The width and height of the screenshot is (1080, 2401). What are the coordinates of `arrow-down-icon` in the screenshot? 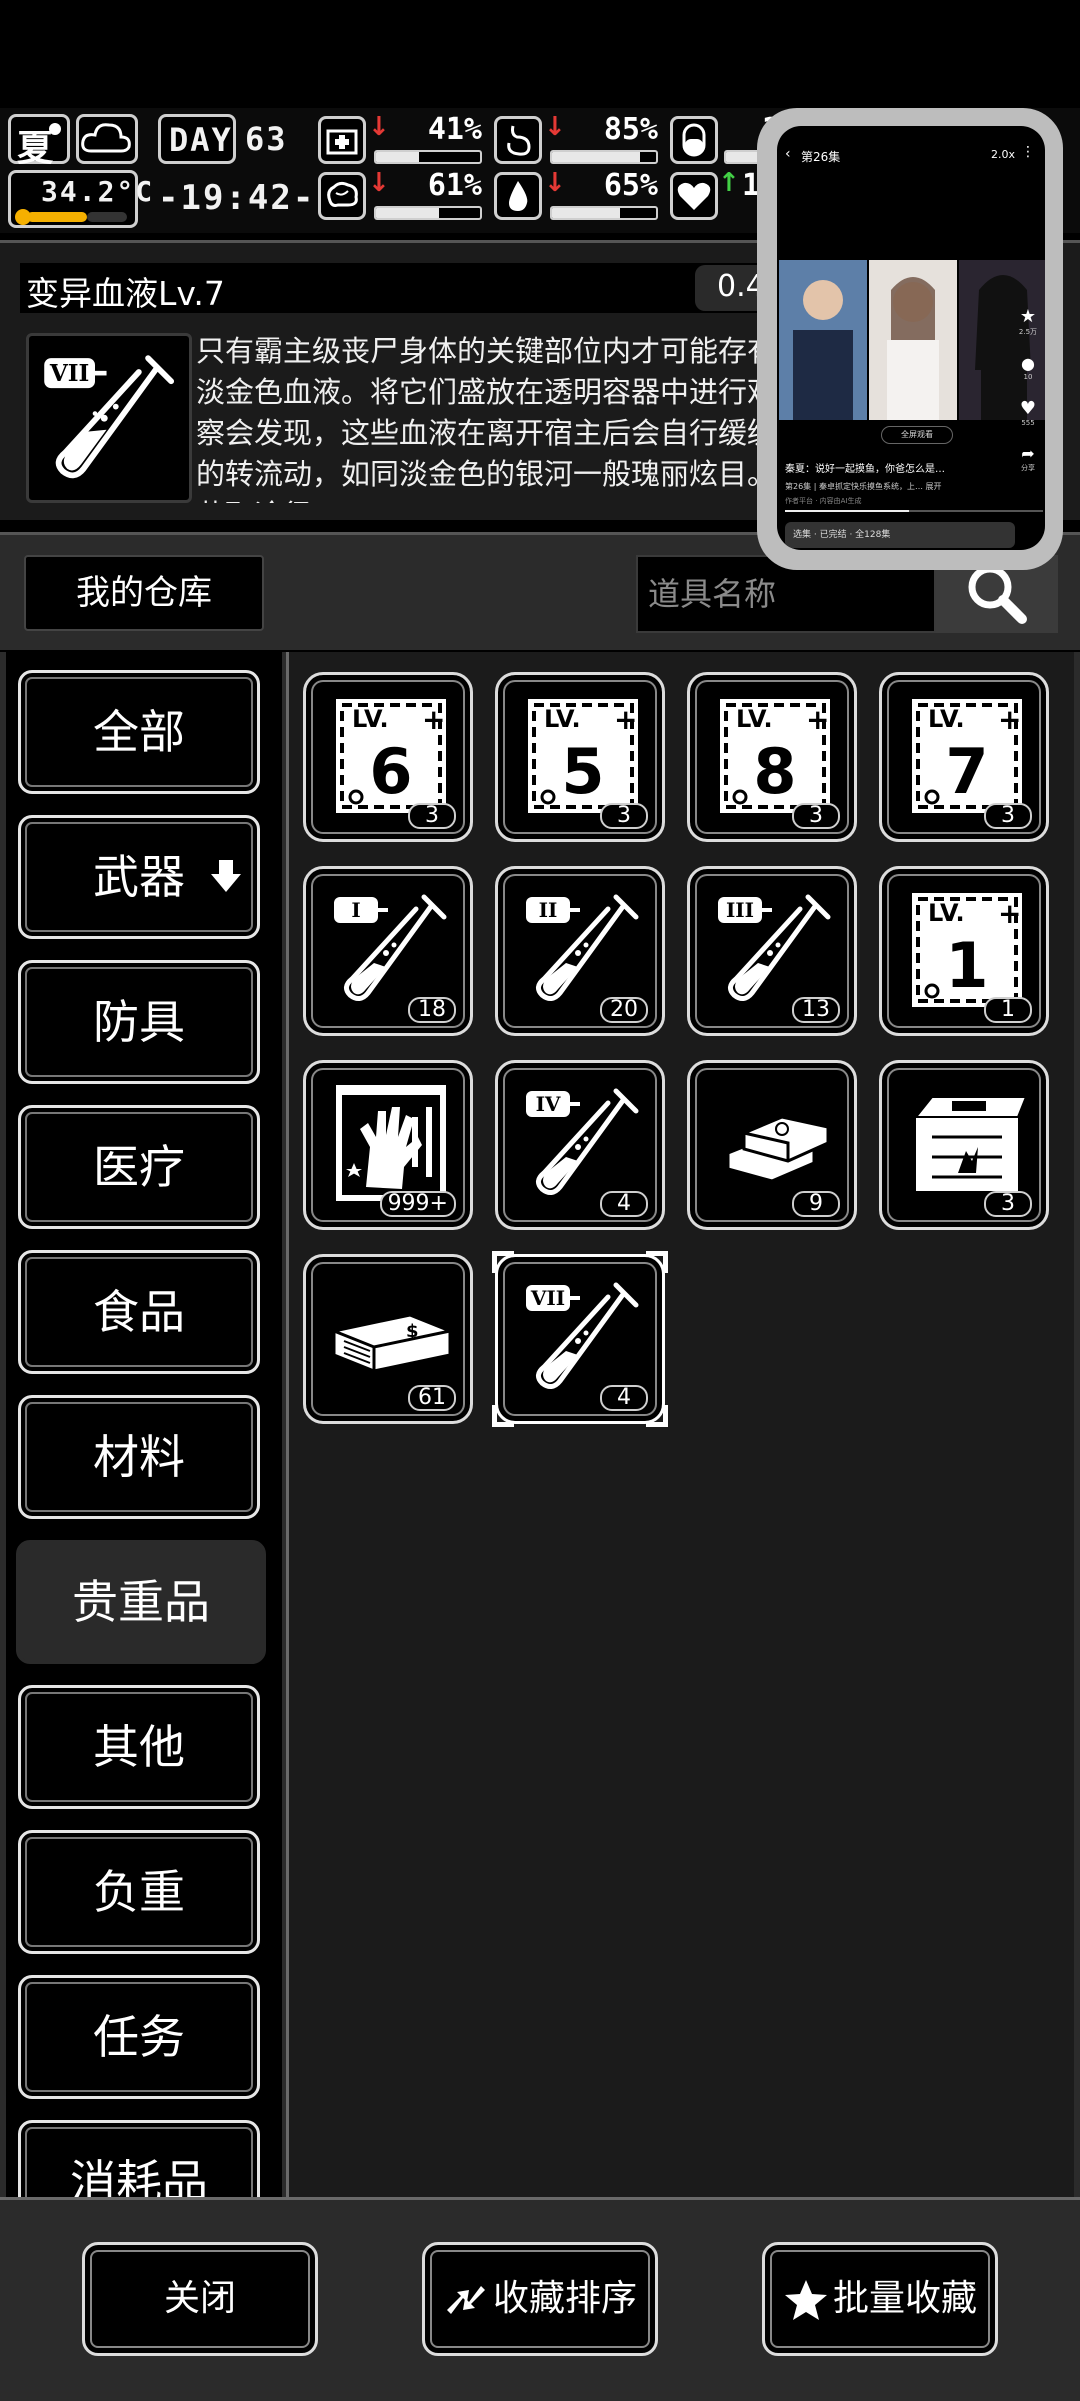 It's located at (226, 876).